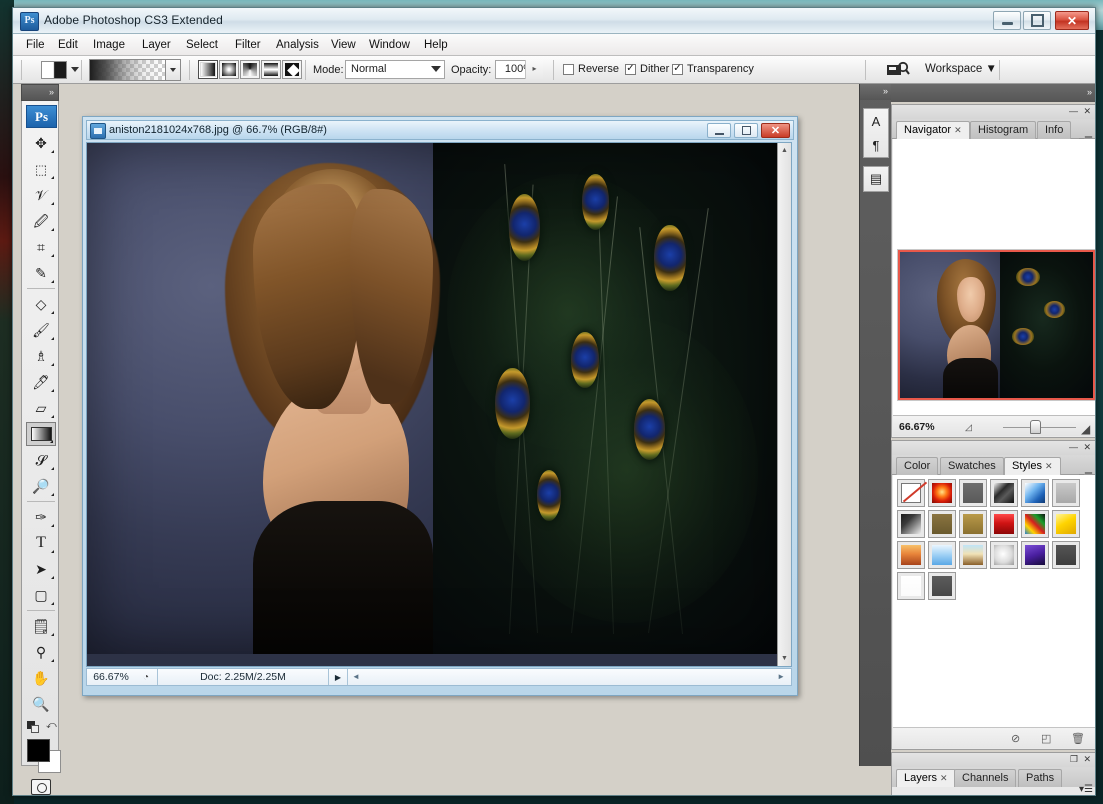 The image size is (1103, 804). What do you see at coordinates (1040, 778) in the screenshot?
I see `tab-paths: Paths` at bounding box center [1040, 778].